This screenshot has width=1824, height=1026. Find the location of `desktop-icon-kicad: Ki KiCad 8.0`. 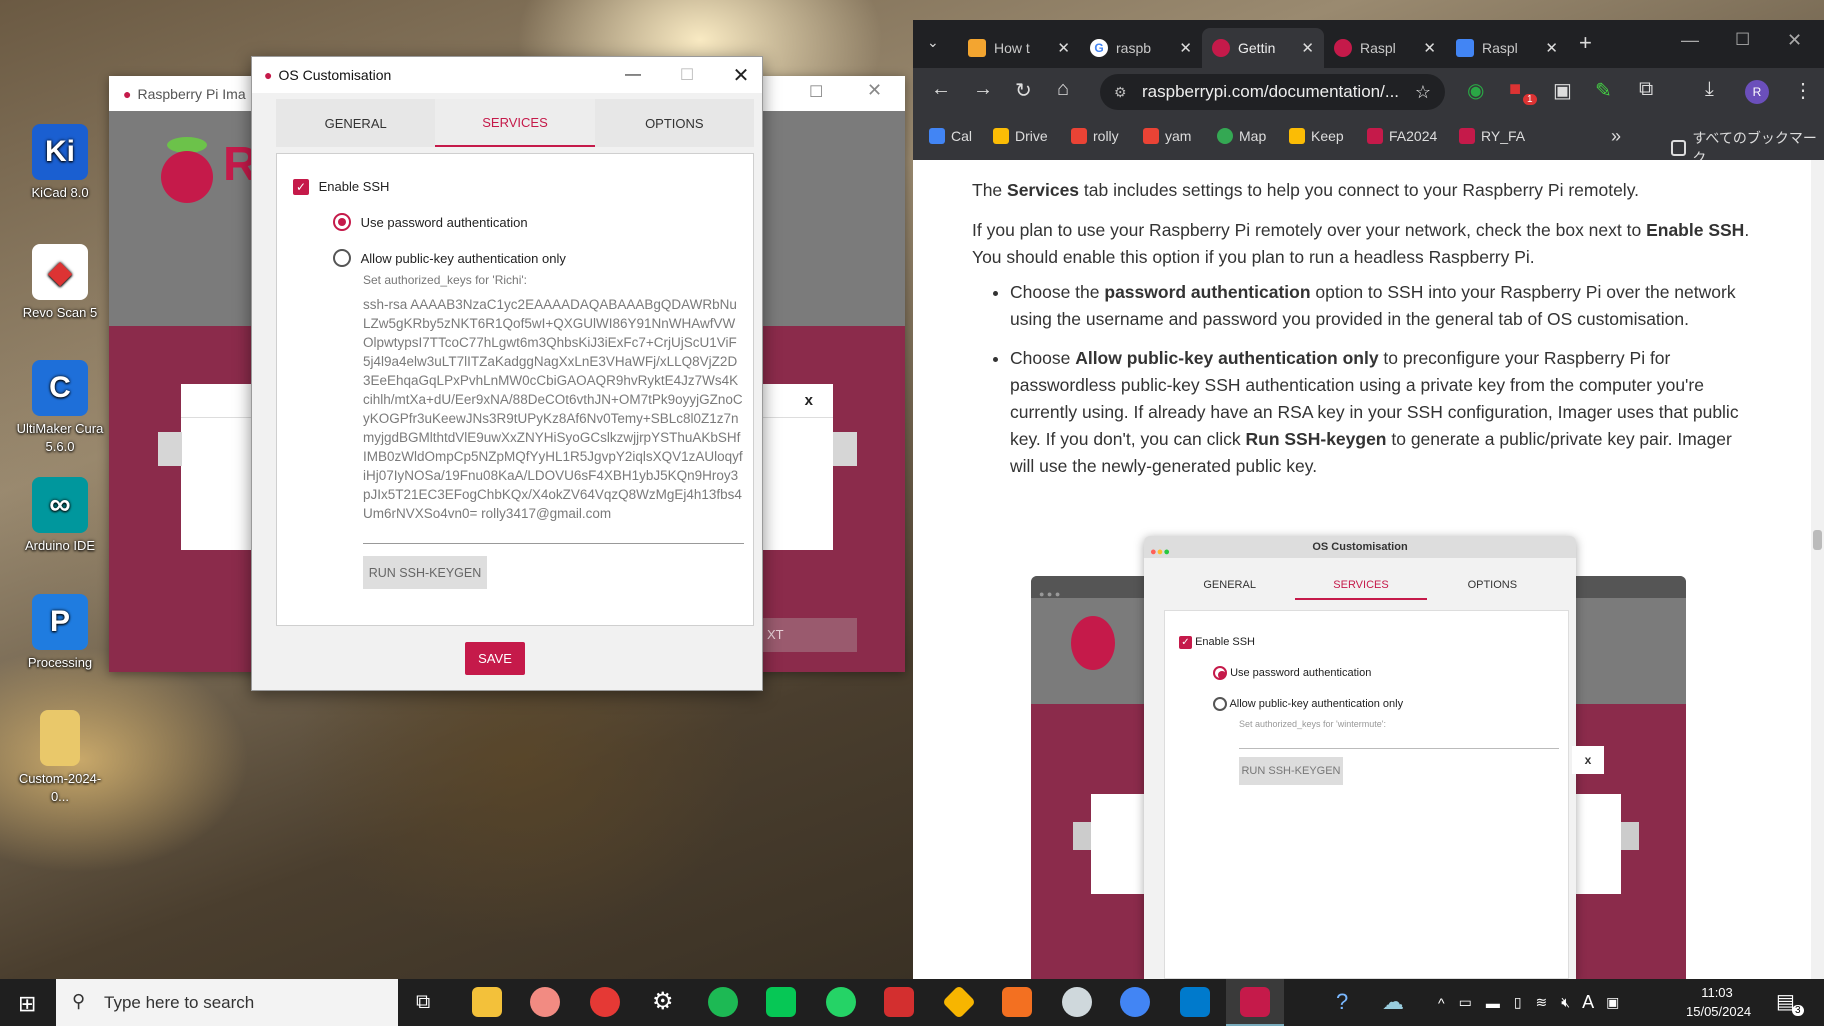

desktop-icon-kicad: Ki KiCad 8.0 is located at coordinates (60, 163).